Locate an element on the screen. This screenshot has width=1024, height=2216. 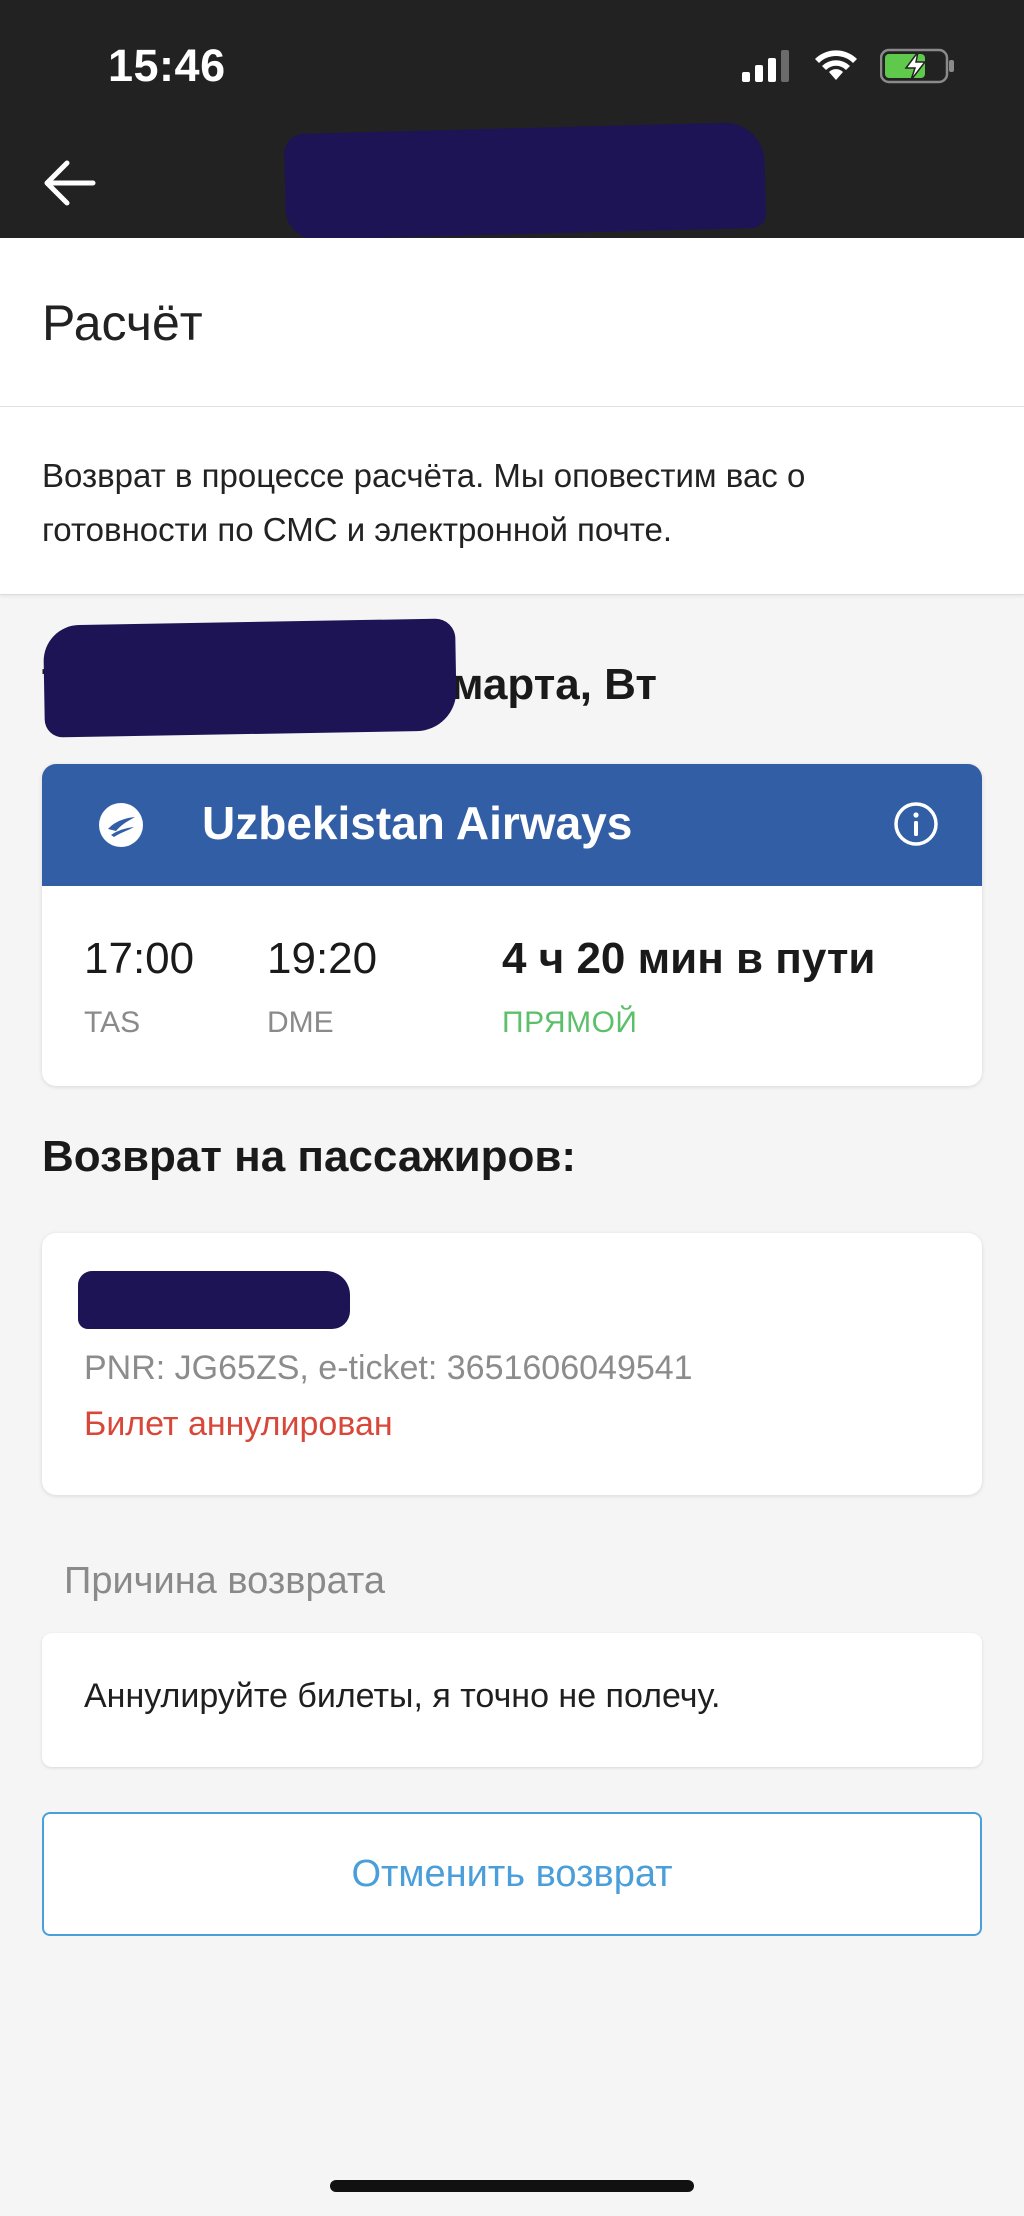
passengers-heading: Возврат на пассажиров: is located at coordinates (309, 1156).